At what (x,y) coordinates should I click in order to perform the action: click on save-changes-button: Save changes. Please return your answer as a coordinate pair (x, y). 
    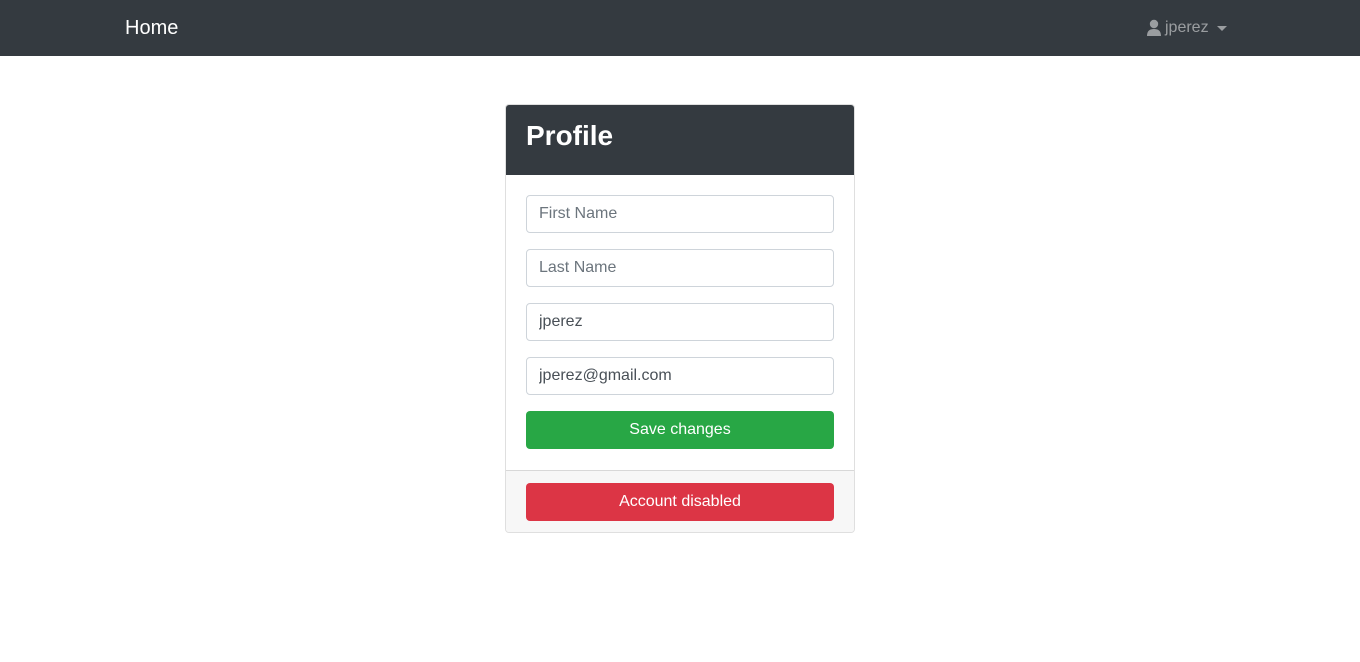
    Looking at the image, I should click on (680, 430).